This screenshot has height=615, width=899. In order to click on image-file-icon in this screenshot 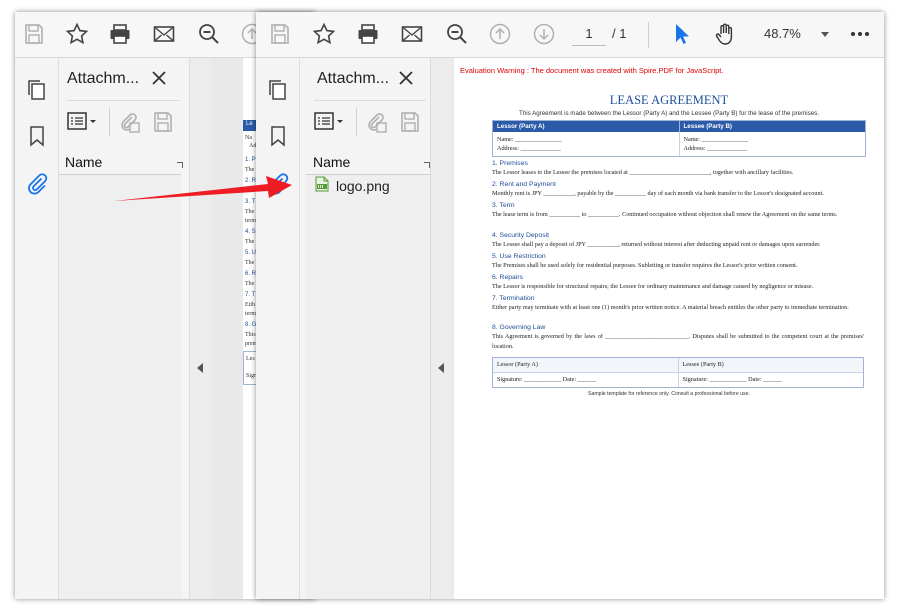, I will do `click(322, 185)`.